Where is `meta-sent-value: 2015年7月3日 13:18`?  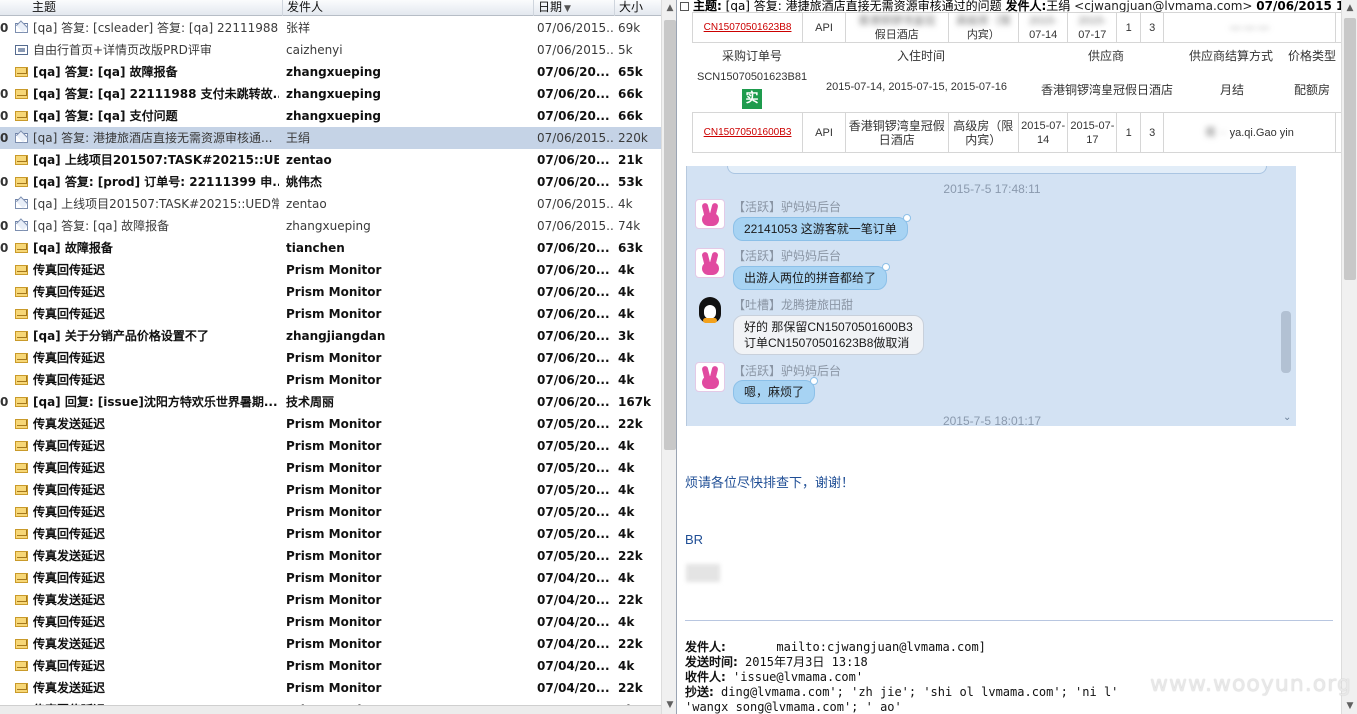 meta-sent-value: 2015年7月3日 13:18 is located at coordinates (806, 662).